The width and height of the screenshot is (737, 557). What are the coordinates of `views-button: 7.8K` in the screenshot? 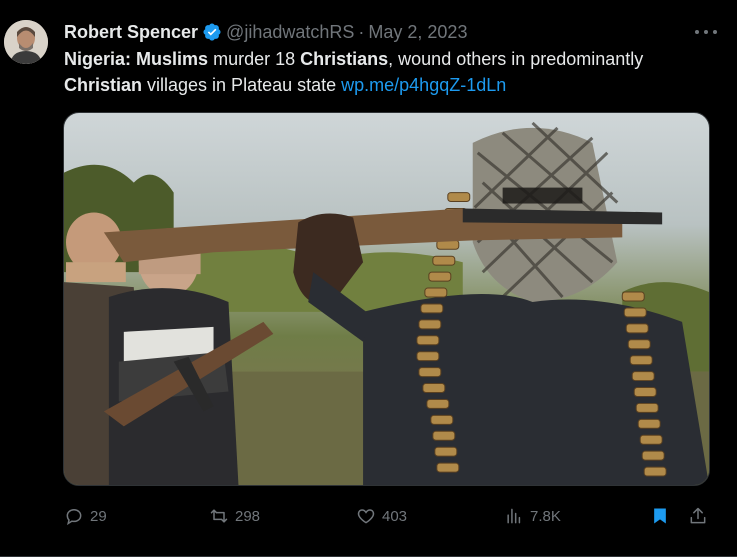 It's located at (532, 516).